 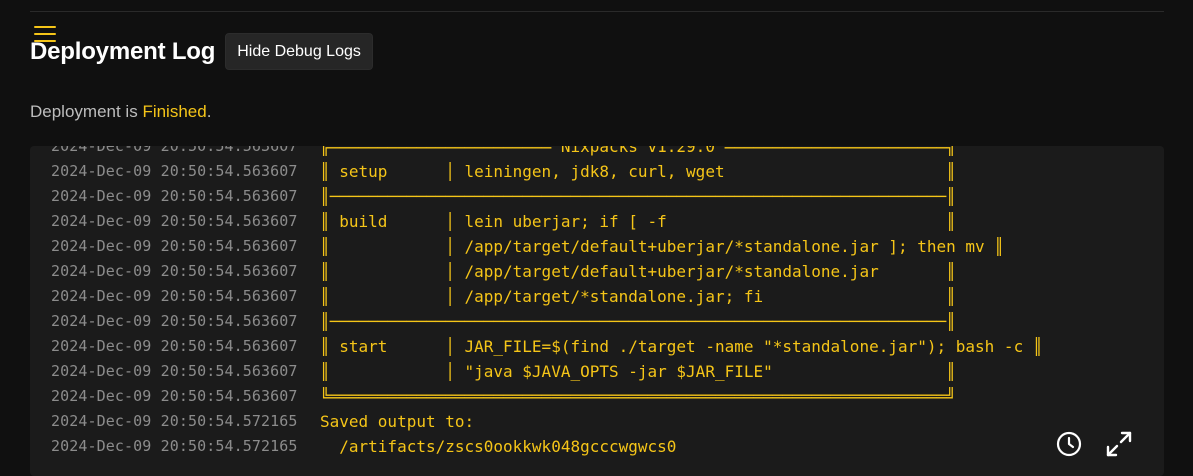 I want to click on history-icon, so click(x=1069, y=444).